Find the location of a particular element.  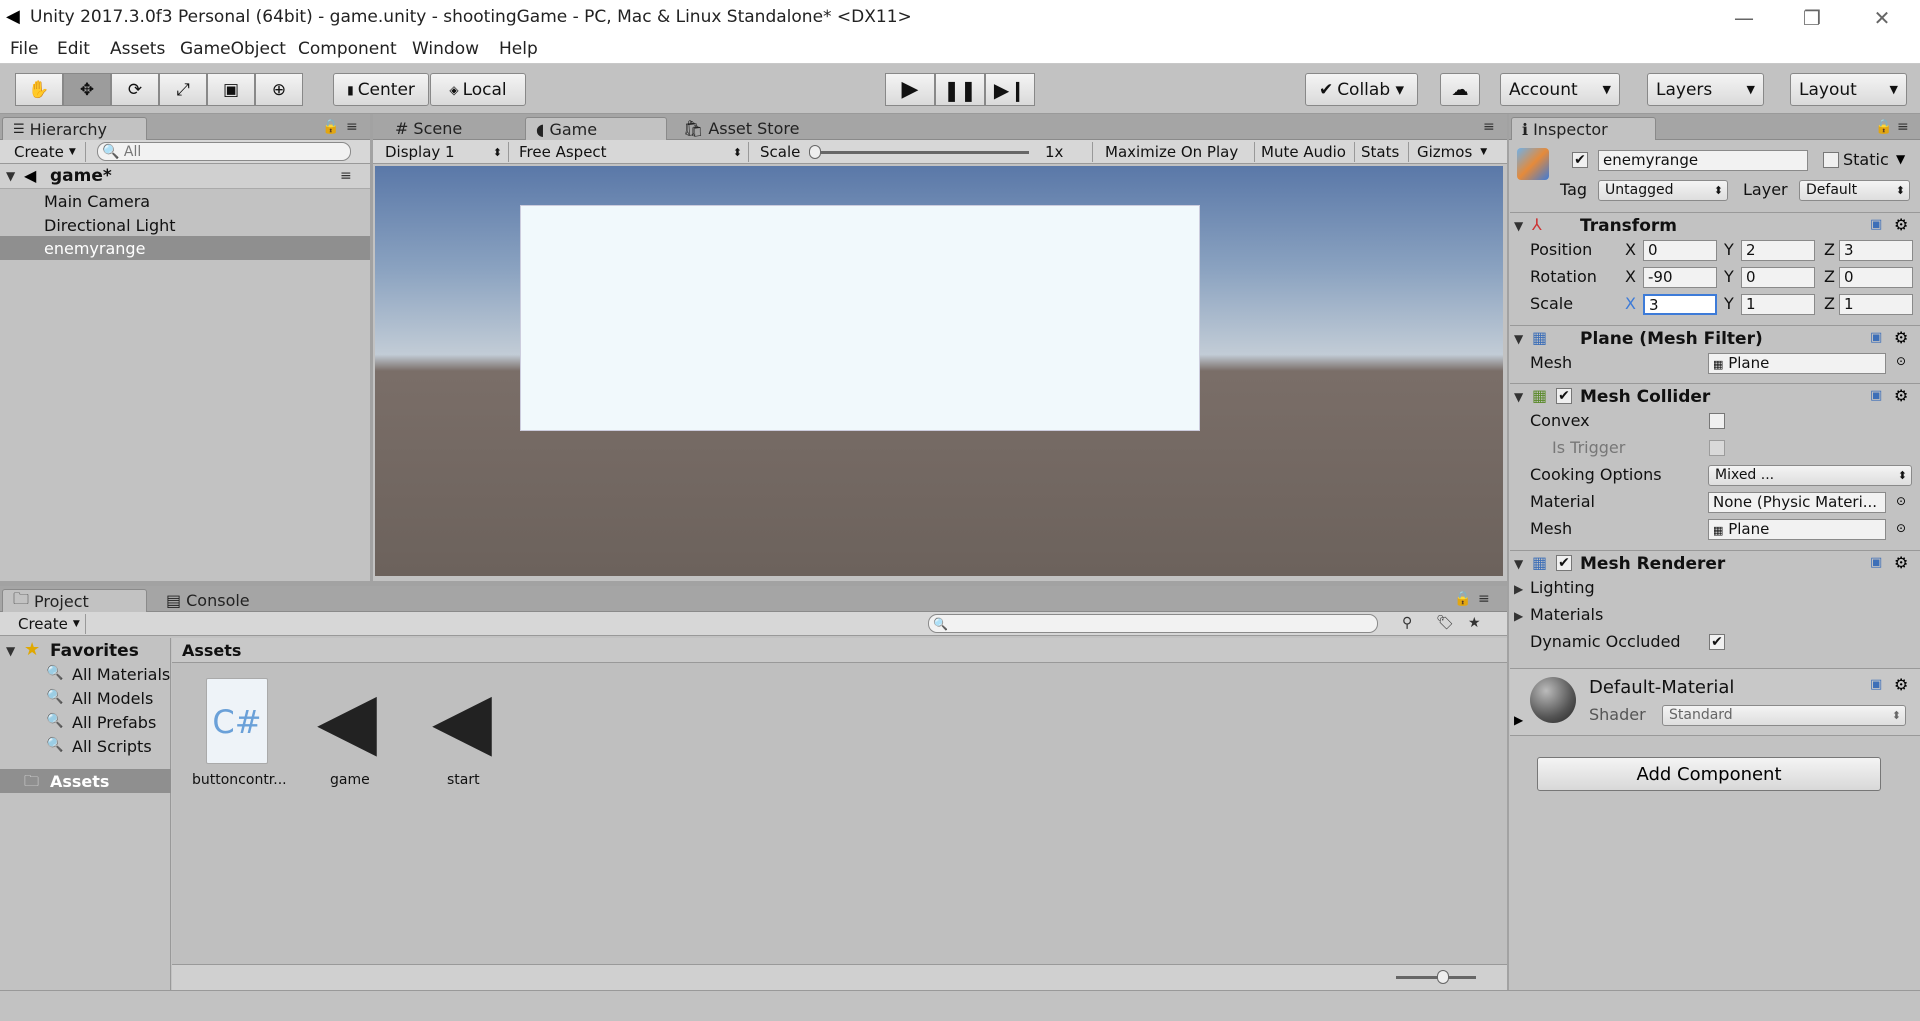

list-item: Directional Light is located at coordinates (110, 225).